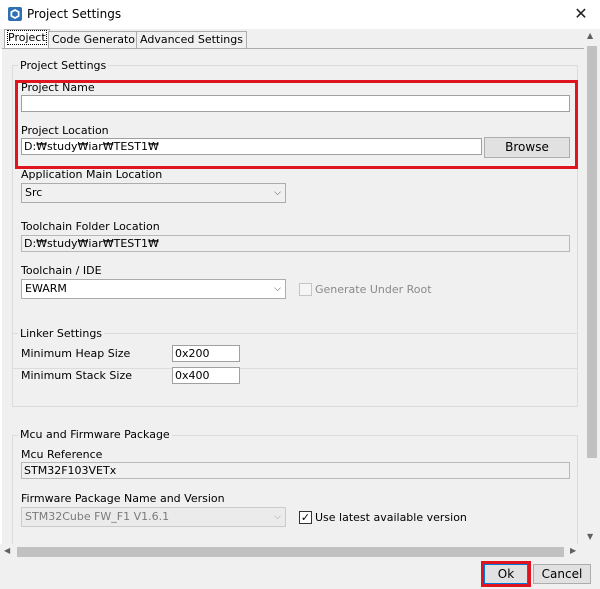 The height and width of the screenshot is (589, 600). Describe the element at coordinates (295, 470) in the screenshot. I see `mcu-reference-input: STM32F103VETx` at that location.